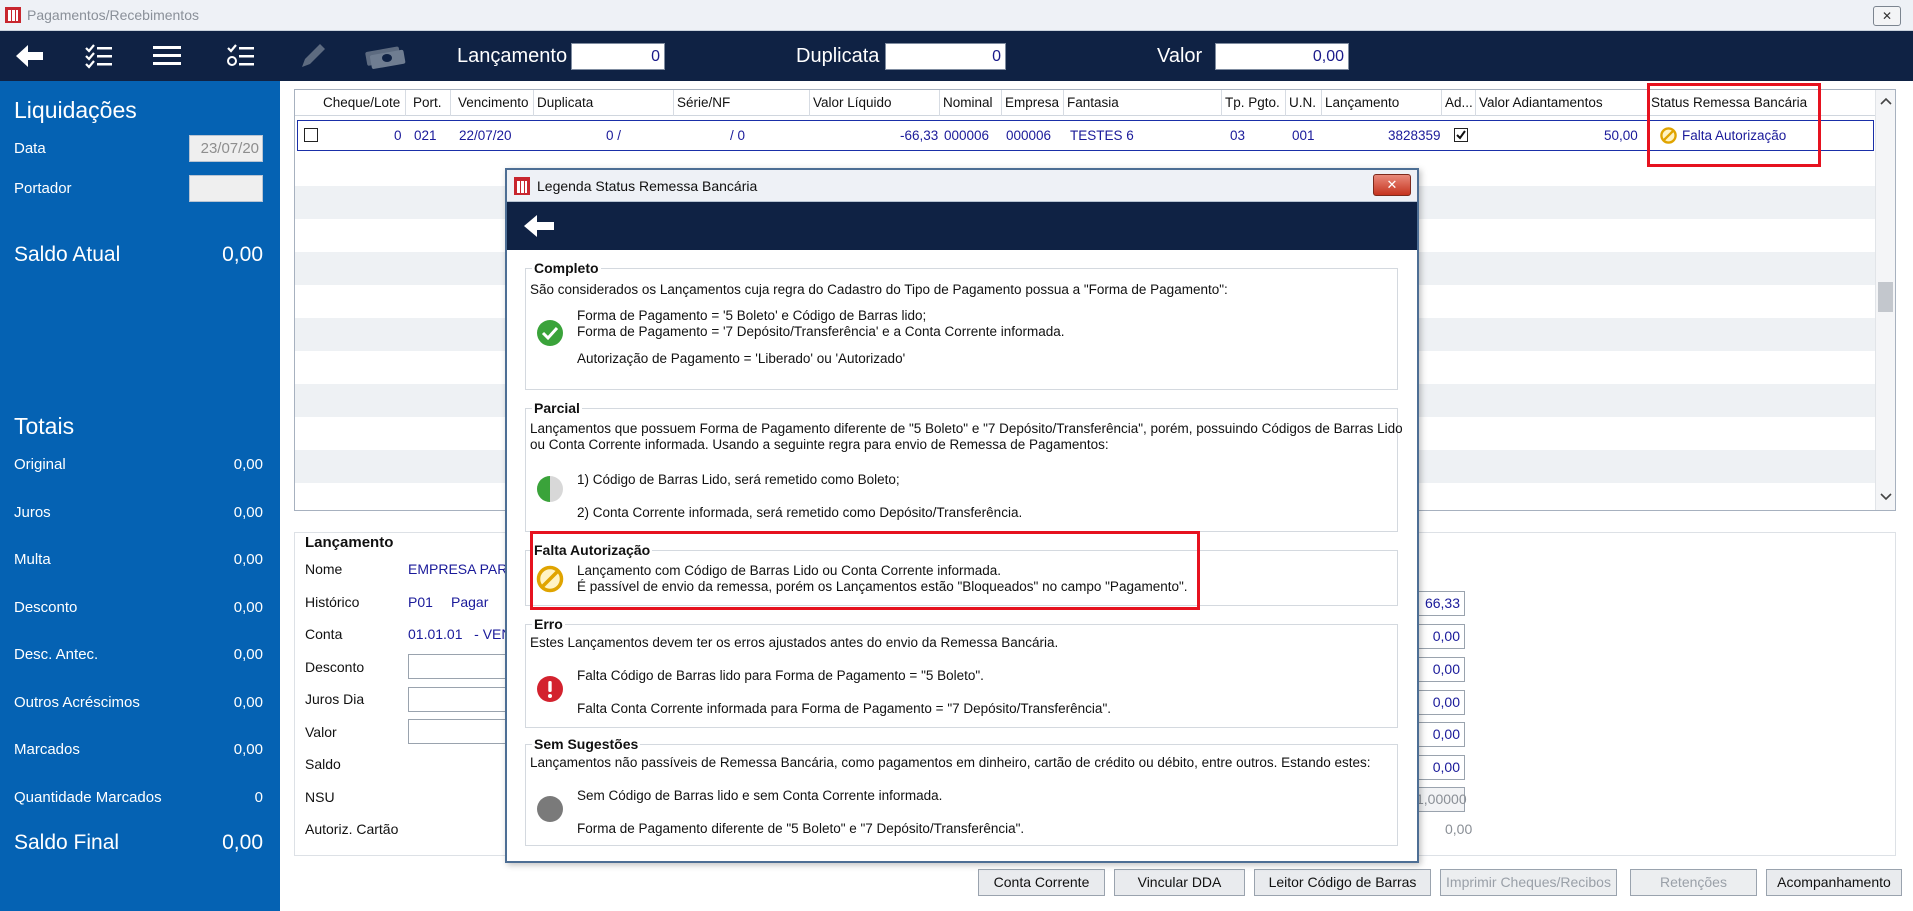 This screenshot has width=1913, height=911. What do you see at coordinates (1302, 102) in the screenshot?
I see `col-un: U.N.` at bounding box center [1302, 102].